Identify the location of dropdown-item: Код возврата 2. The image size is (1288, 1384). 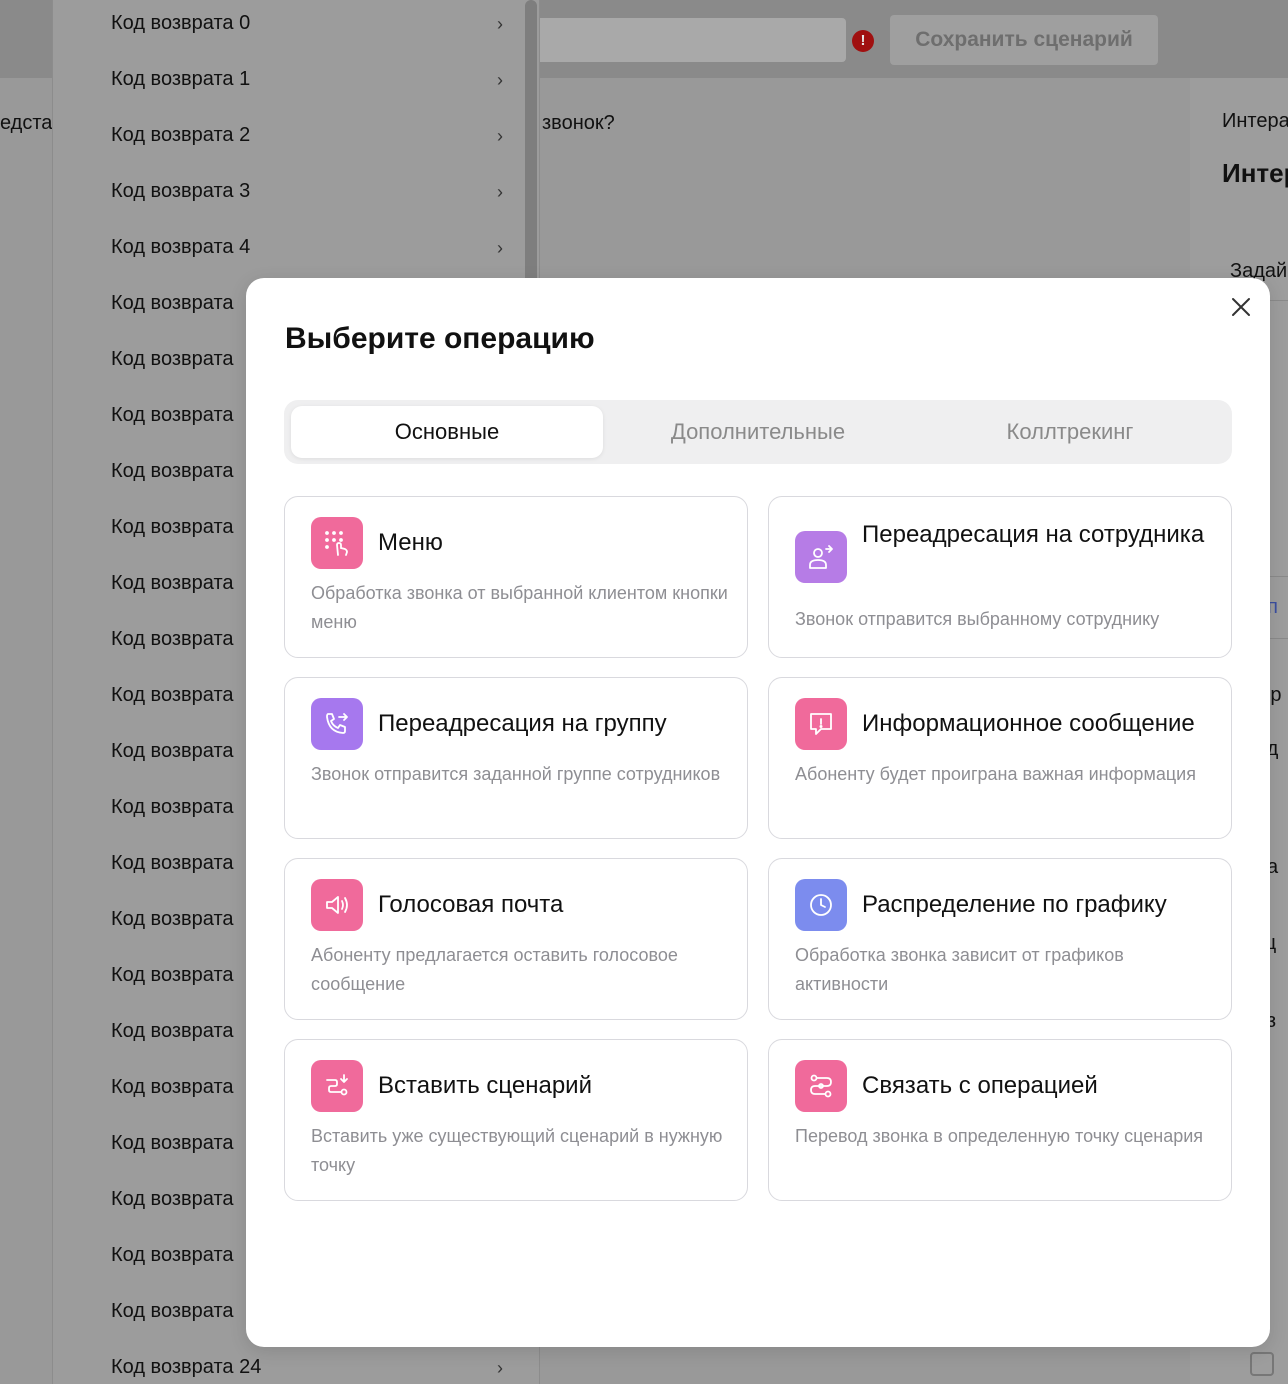
(180, 135).